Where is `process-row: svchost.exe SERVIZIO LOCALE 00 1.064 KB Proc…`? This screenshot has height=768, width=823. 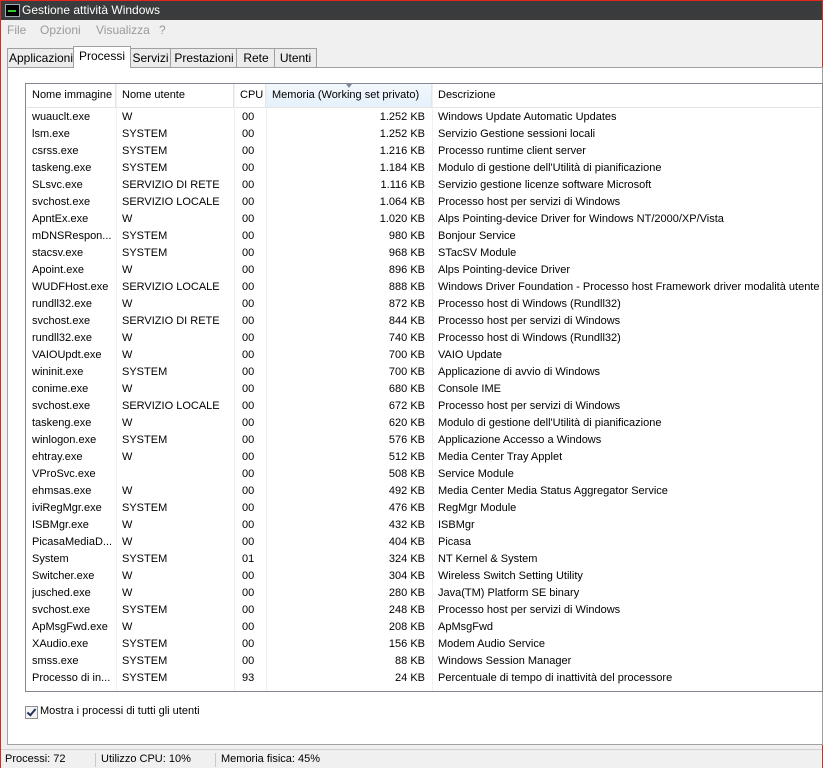 process-row: svchost.exe SERVIZIO LOCALE 00 1.064 KB Proc… is located at coordinates (424, 202).